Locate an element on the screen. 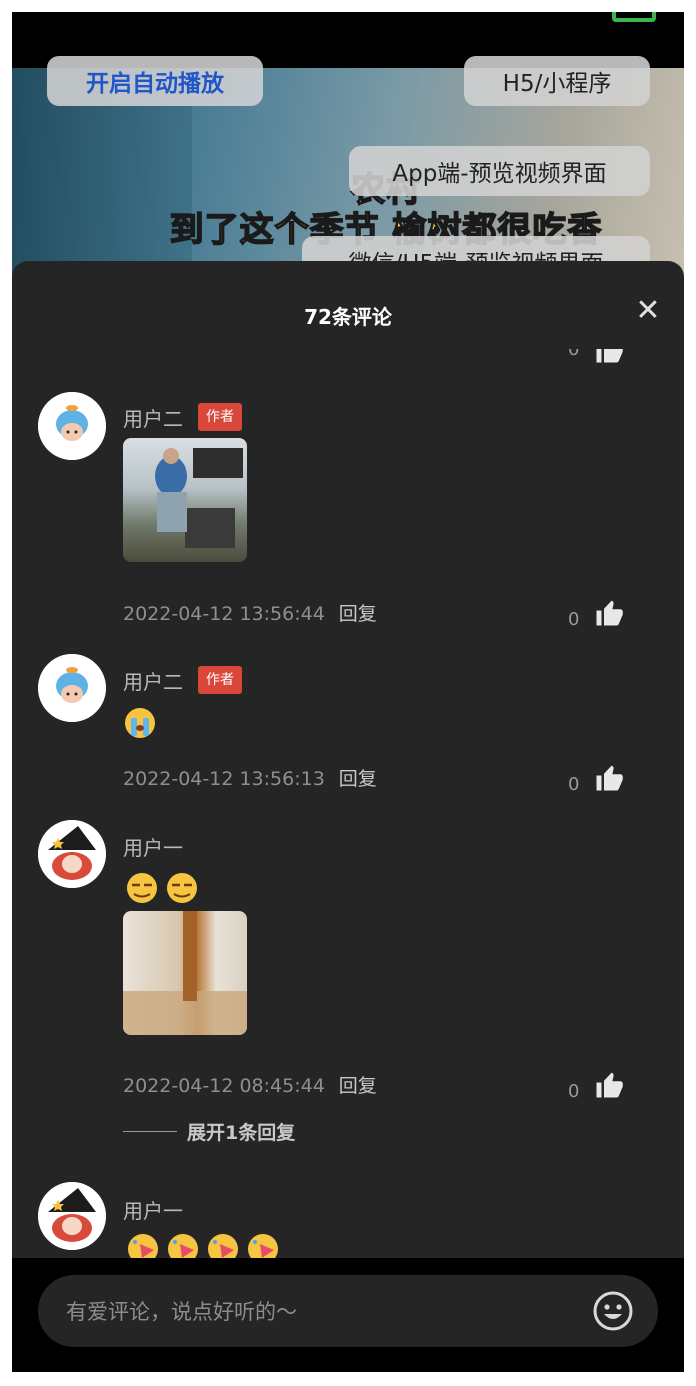 Image resolution: width=696 pixels, height=1386 pixels. comment-input is located at coordinates (316, 1312).